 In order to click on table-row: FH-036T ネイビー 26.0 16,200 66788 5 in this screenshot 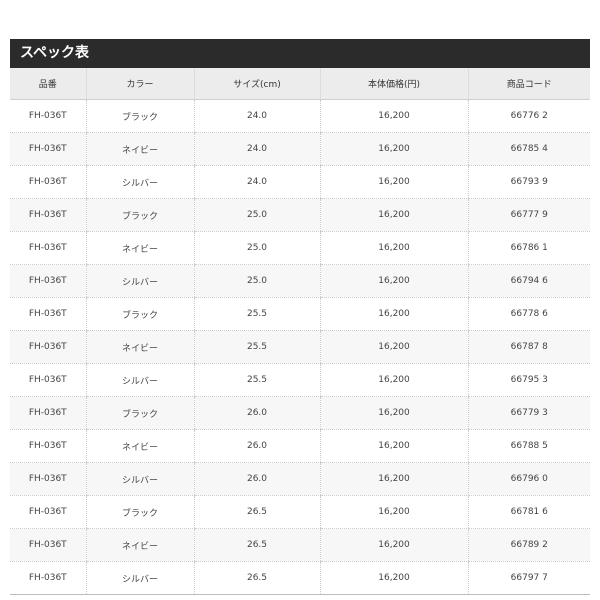, I will do `click(300, 446)`.